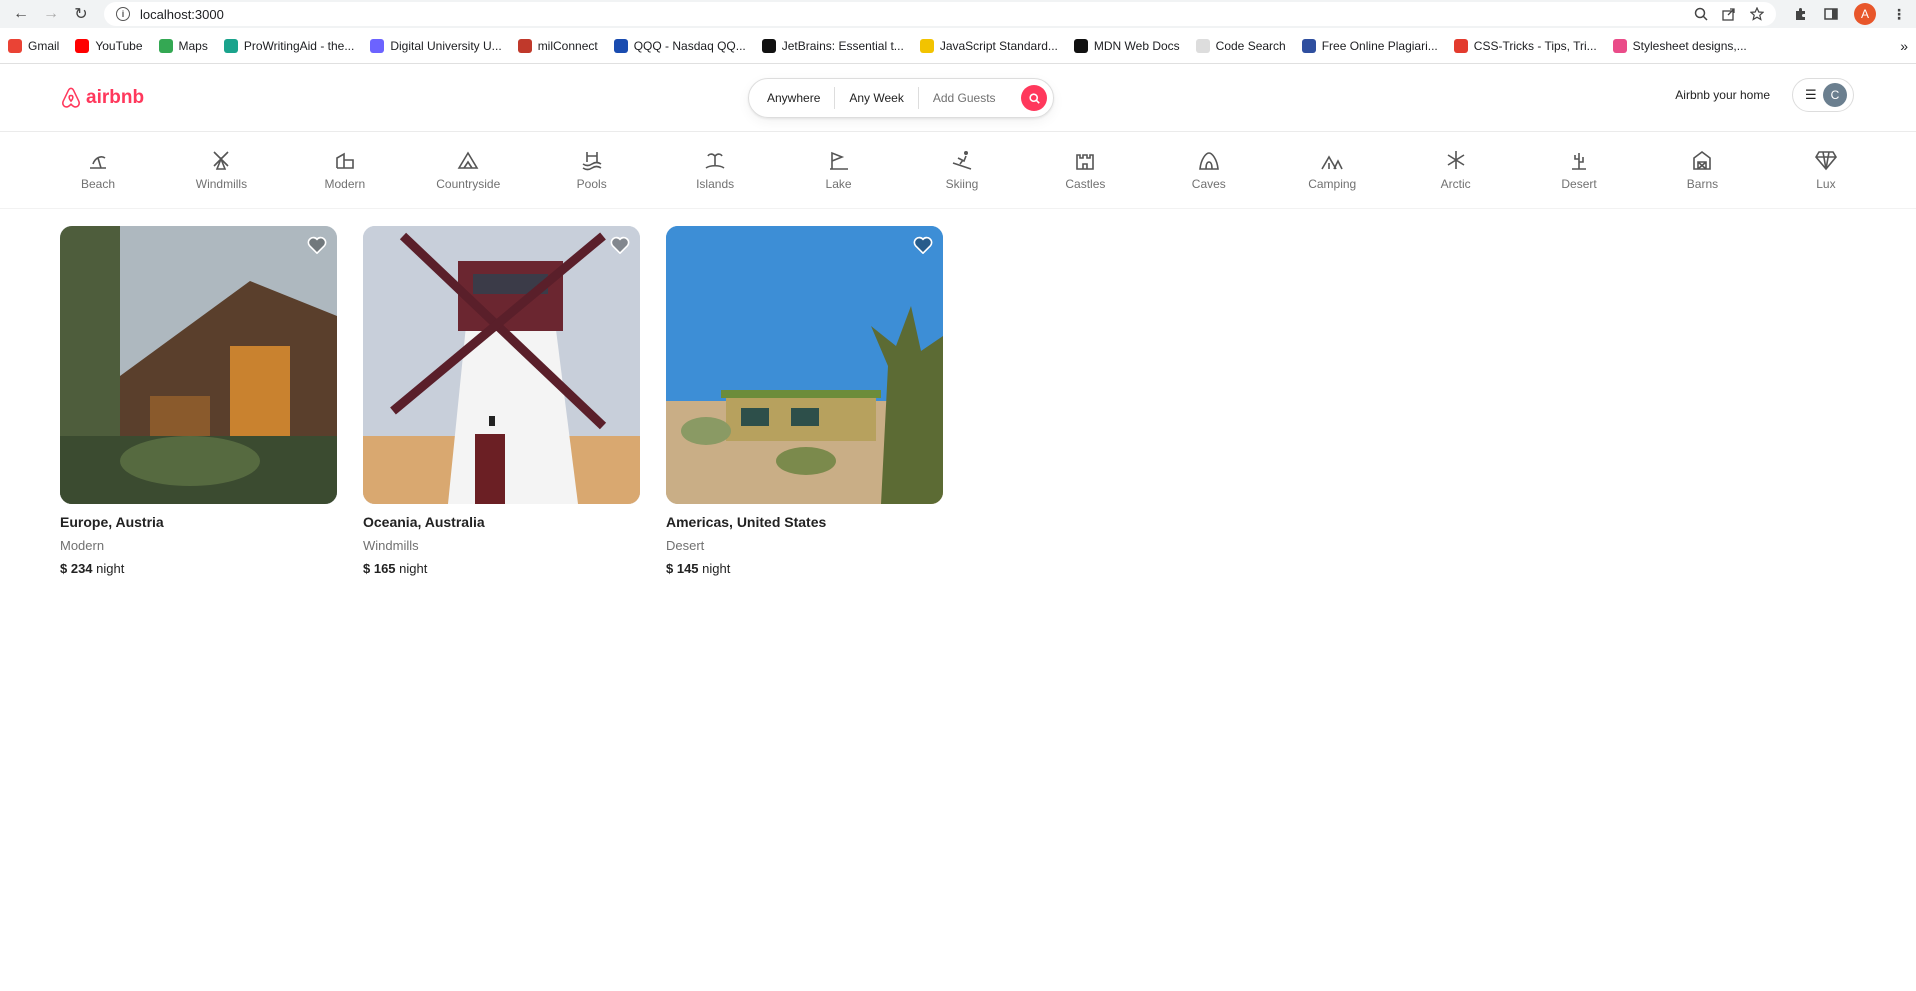 The width and height of the screenshot is (1916, 991). I want to click on price-unit: night, so click(413, 568).